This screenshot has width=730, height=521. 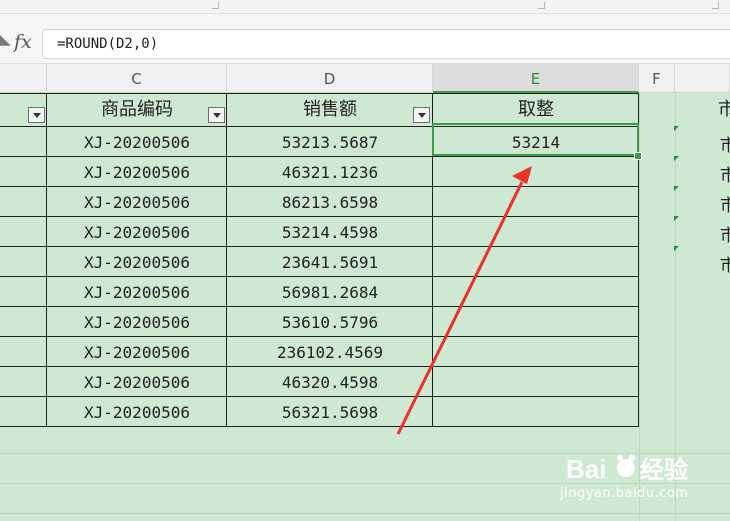 What do you see at coordinates (522, 175) in the screenshot?
I see `arrow-head` at bounding box center [522, 175].